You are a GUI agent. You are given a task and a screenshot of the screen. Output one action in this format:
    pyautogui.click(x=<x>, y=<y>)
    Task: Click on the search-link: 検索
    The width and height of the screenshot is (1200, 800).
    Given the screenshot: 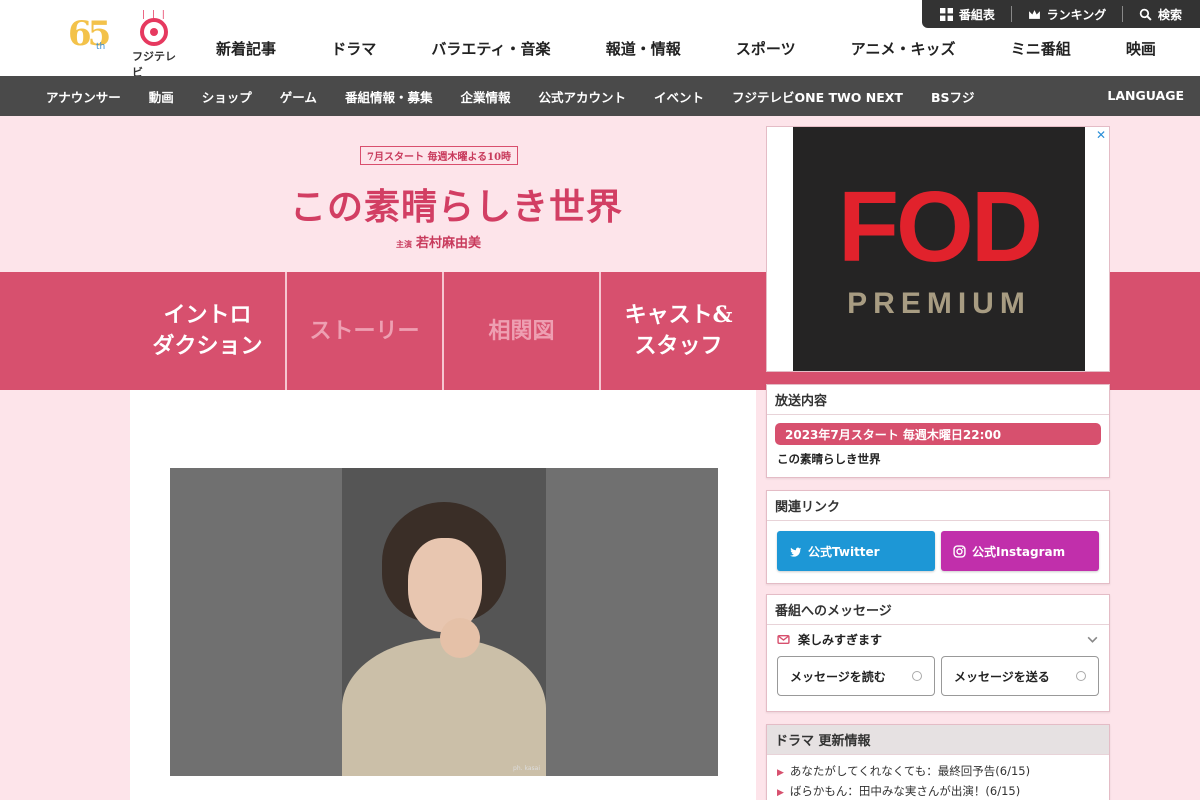 What is the action you would take?
    pyautogui.click(x=1160, y=14)
    